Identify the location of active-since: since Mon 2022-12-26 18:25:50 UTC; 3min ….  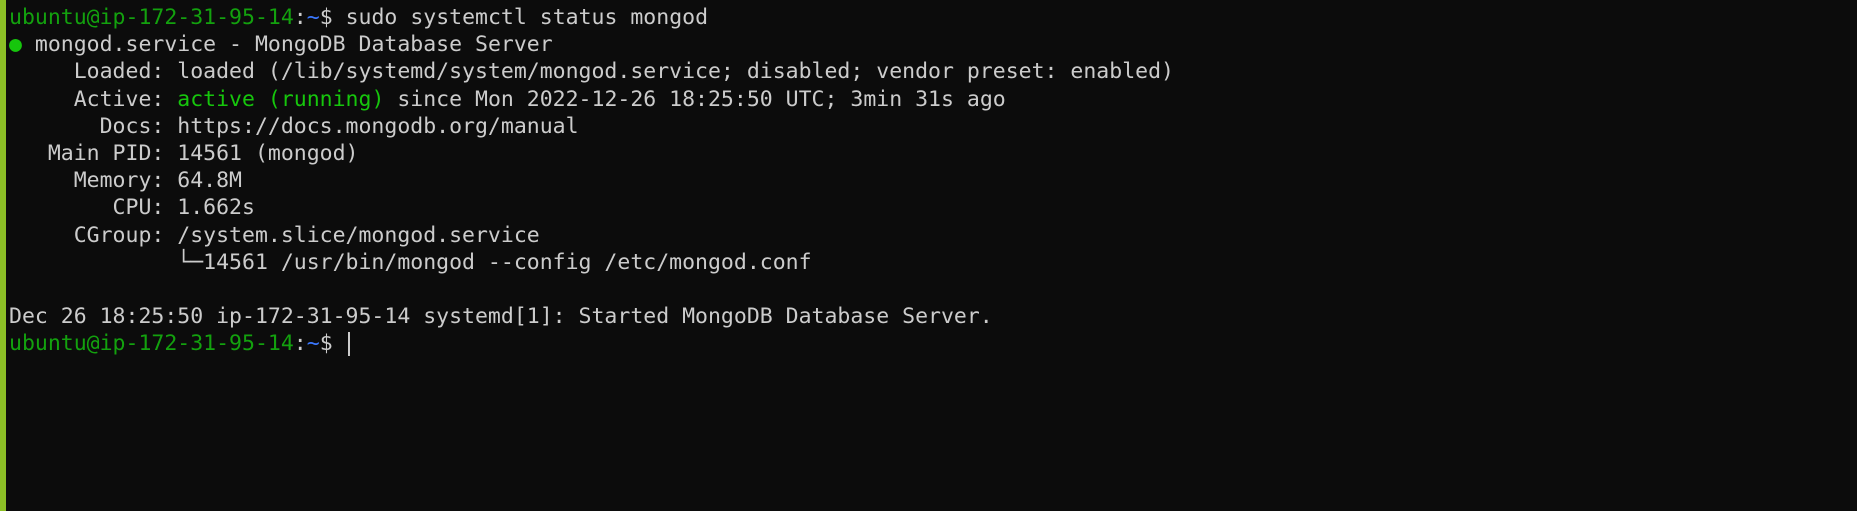
(695, 99).